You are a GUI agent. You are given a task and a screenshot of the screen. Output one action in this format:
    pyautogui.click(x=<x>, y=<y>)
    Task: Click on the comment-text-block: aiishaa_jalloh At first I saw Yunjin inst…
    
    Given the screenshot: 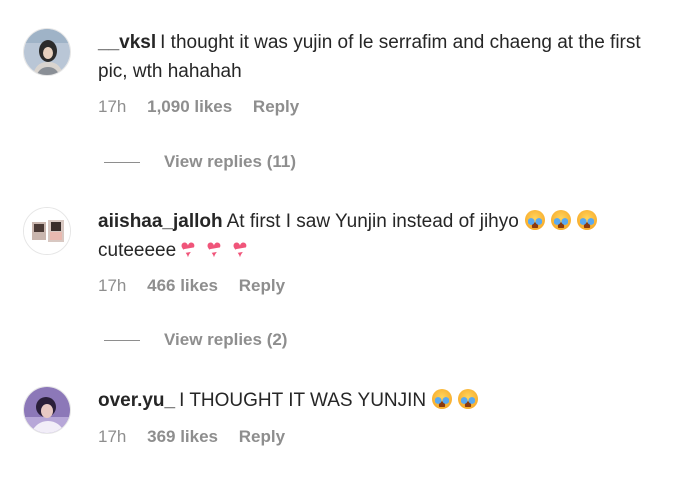 What is the action you would take?
    pyautogui.click(x=383, y=236)
    